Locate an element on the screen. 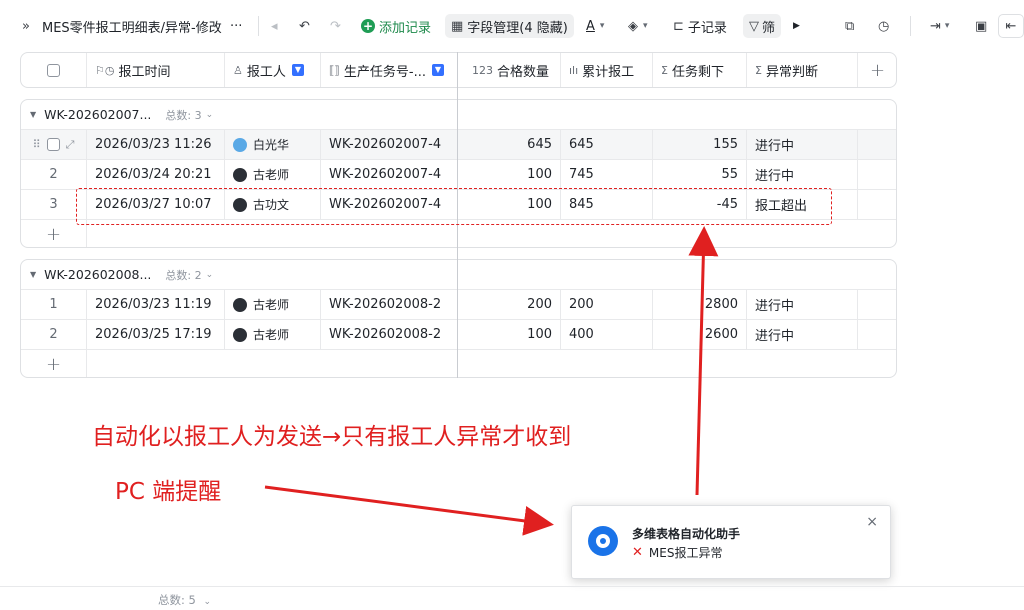  notification-toast: 多维表格自动化助手 ✕ MES报工异常 × is located at coordinates (731, 542).